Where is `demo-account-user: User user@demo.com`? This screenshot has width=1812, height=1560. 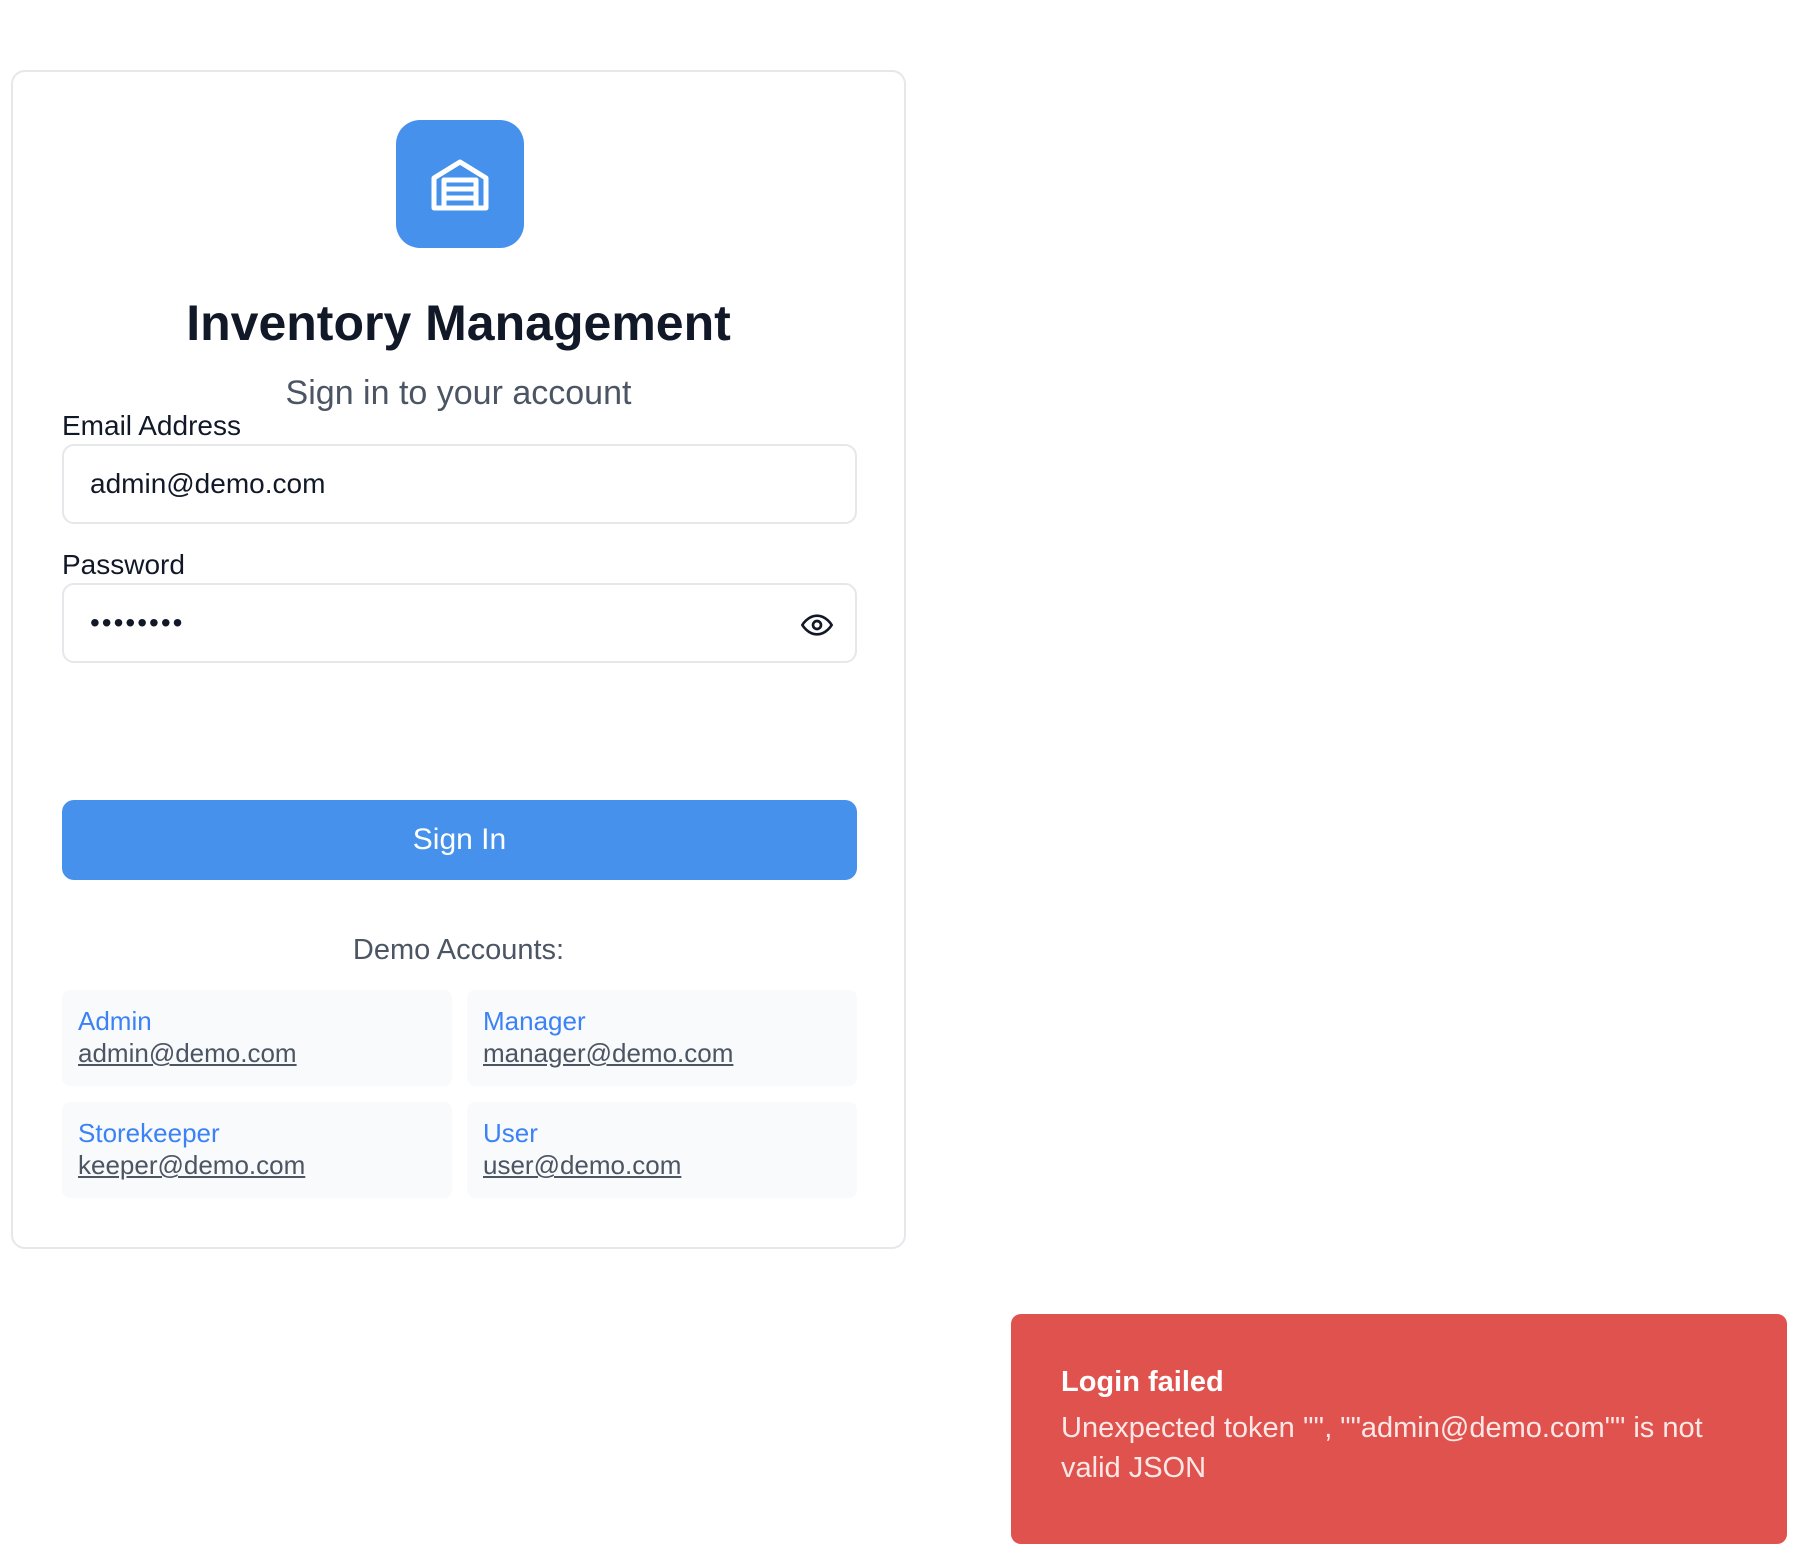
demo-account-user: User user@demo.com is located at coordinates (662, 1150).